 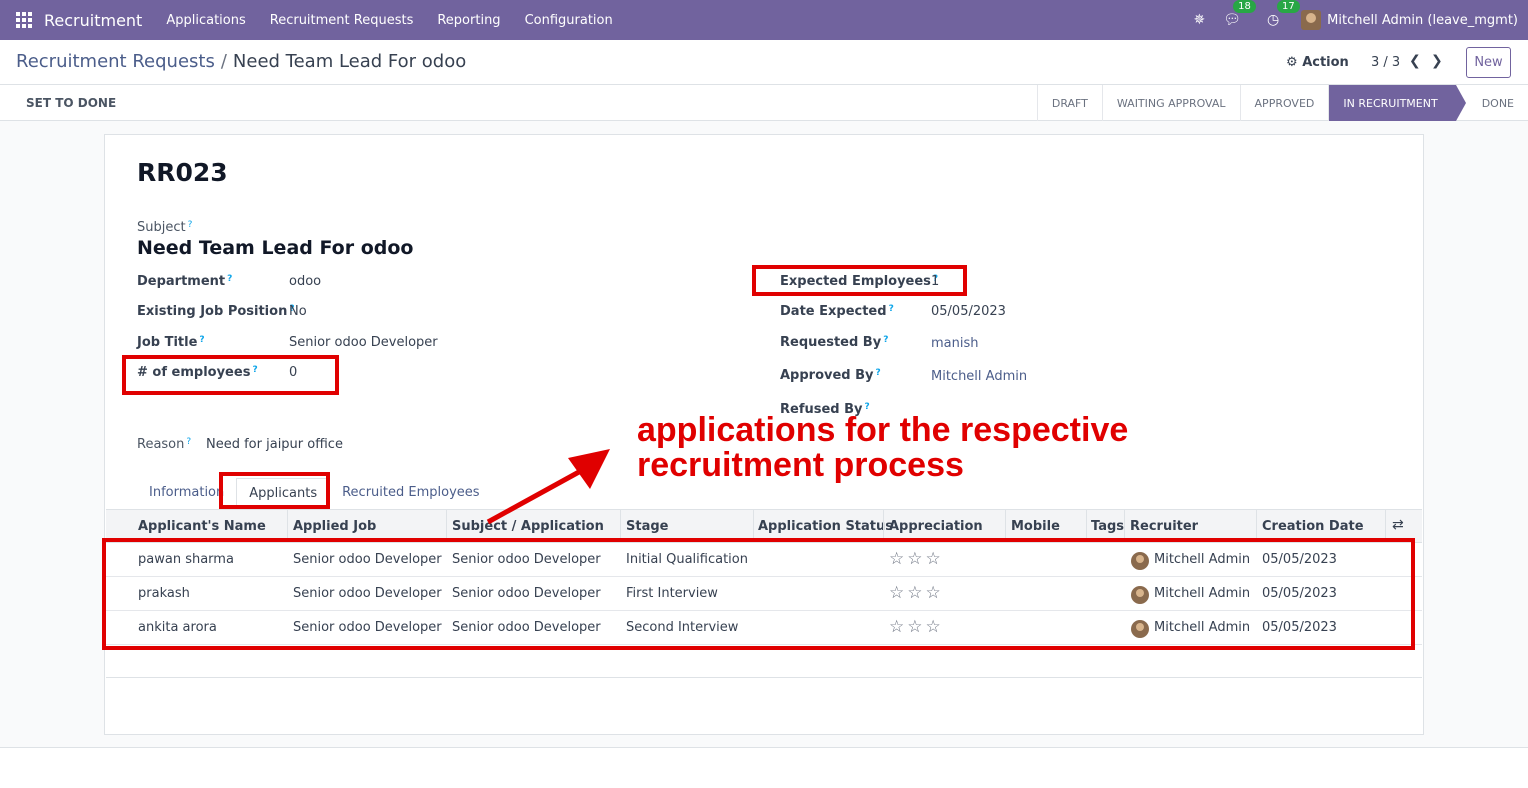 I want to click on annotation-arrow, so click(x=548, y=487).